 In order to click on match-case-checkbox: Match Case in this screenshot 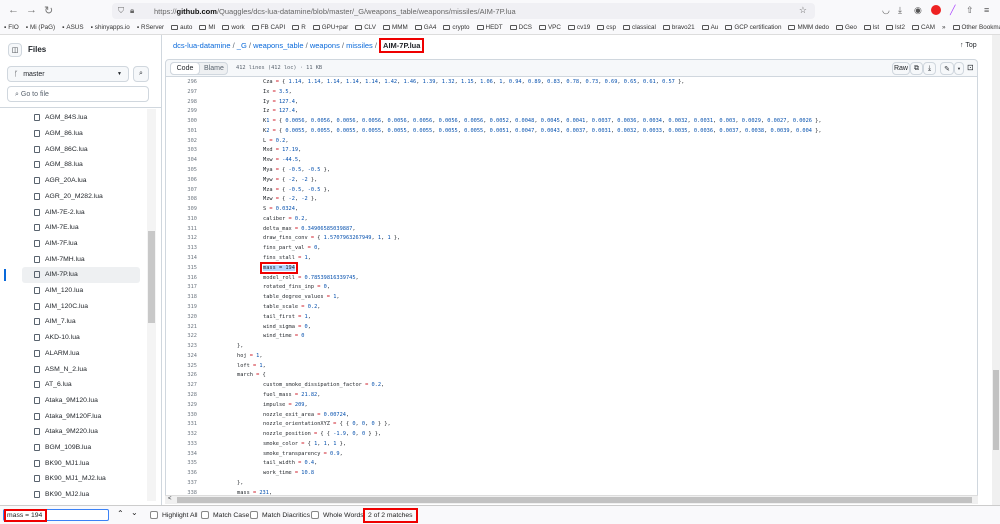, I will do `click(225, 515)`.